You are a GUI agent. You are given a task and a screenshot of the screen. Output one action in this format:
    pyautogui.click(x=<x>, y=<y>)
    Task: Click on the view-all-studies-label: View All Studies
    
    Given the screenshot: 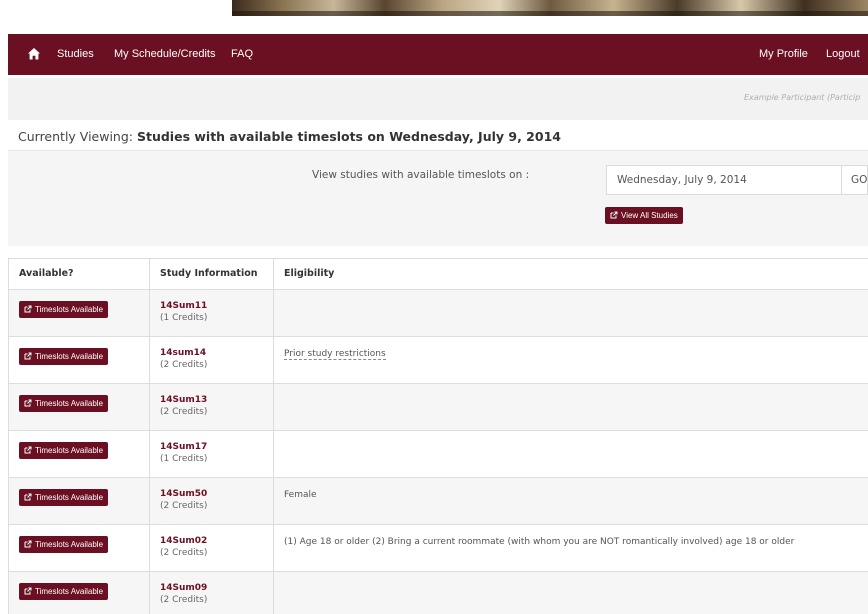 What is the action you would take?
    pyautogui.click(x=649, y=215)
    